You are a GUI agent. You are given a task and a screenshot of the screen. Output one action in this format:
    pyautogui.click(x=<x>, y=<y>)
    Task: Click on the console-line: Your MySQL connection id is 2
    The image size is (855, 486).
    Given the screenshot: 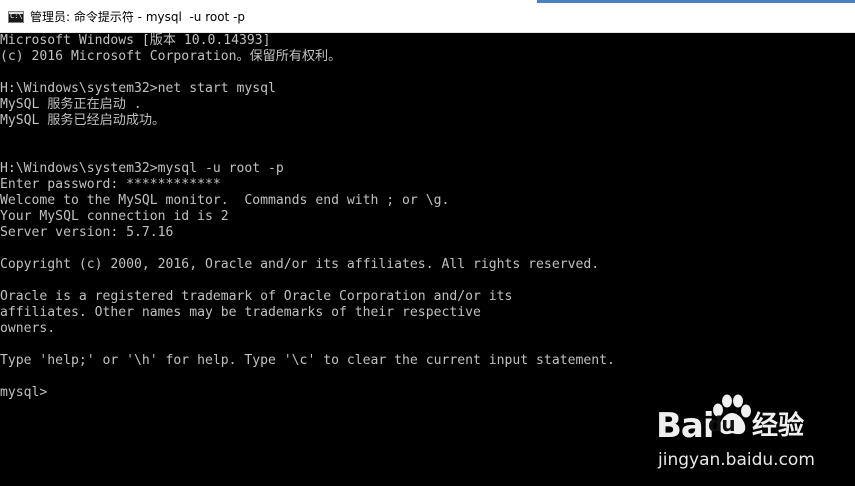 What is the action you would take?
    pyautogui.click(x=114, y=216)
    